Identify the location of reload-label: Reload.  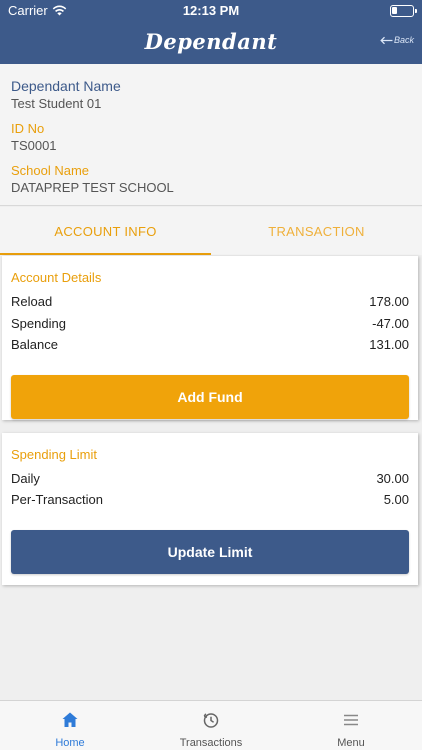
(32, 301).